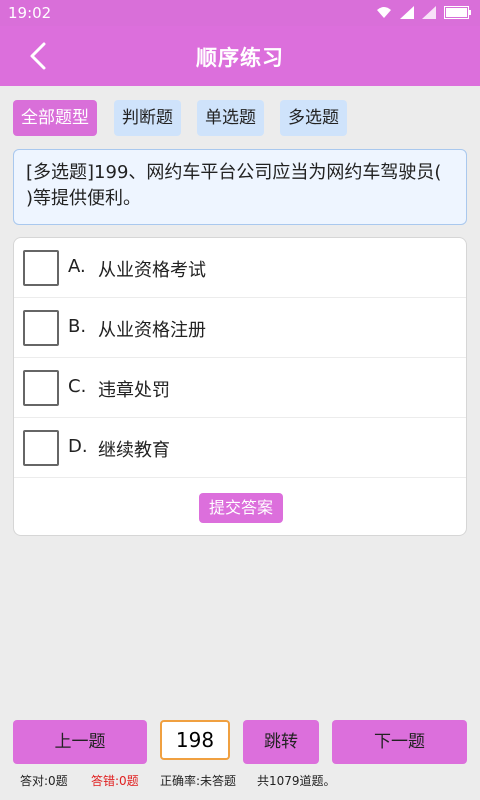 This screenshot has height=800, width=480. Describe the element at coordinates (80, 742) in the screenshot. I see `prev-question-button: 上一题` at that location.